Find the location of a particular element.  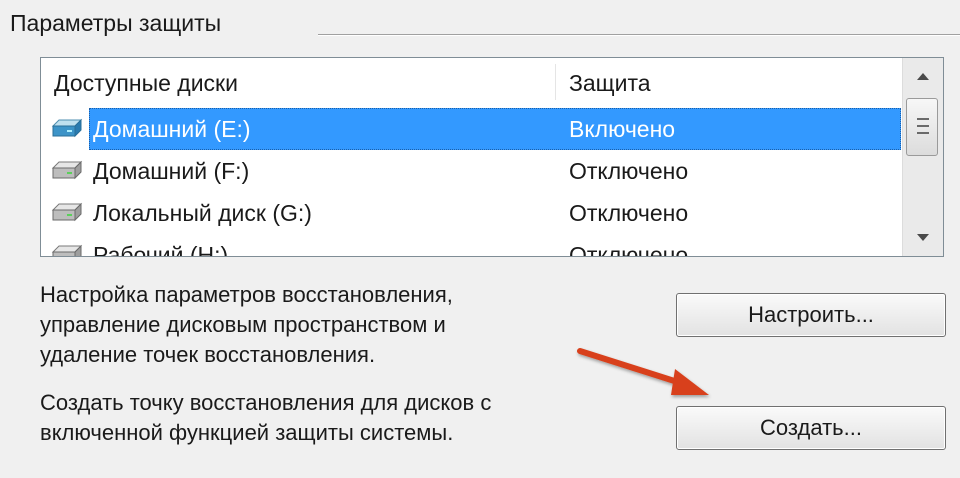

group-divider is located at coordinates (639, 35).